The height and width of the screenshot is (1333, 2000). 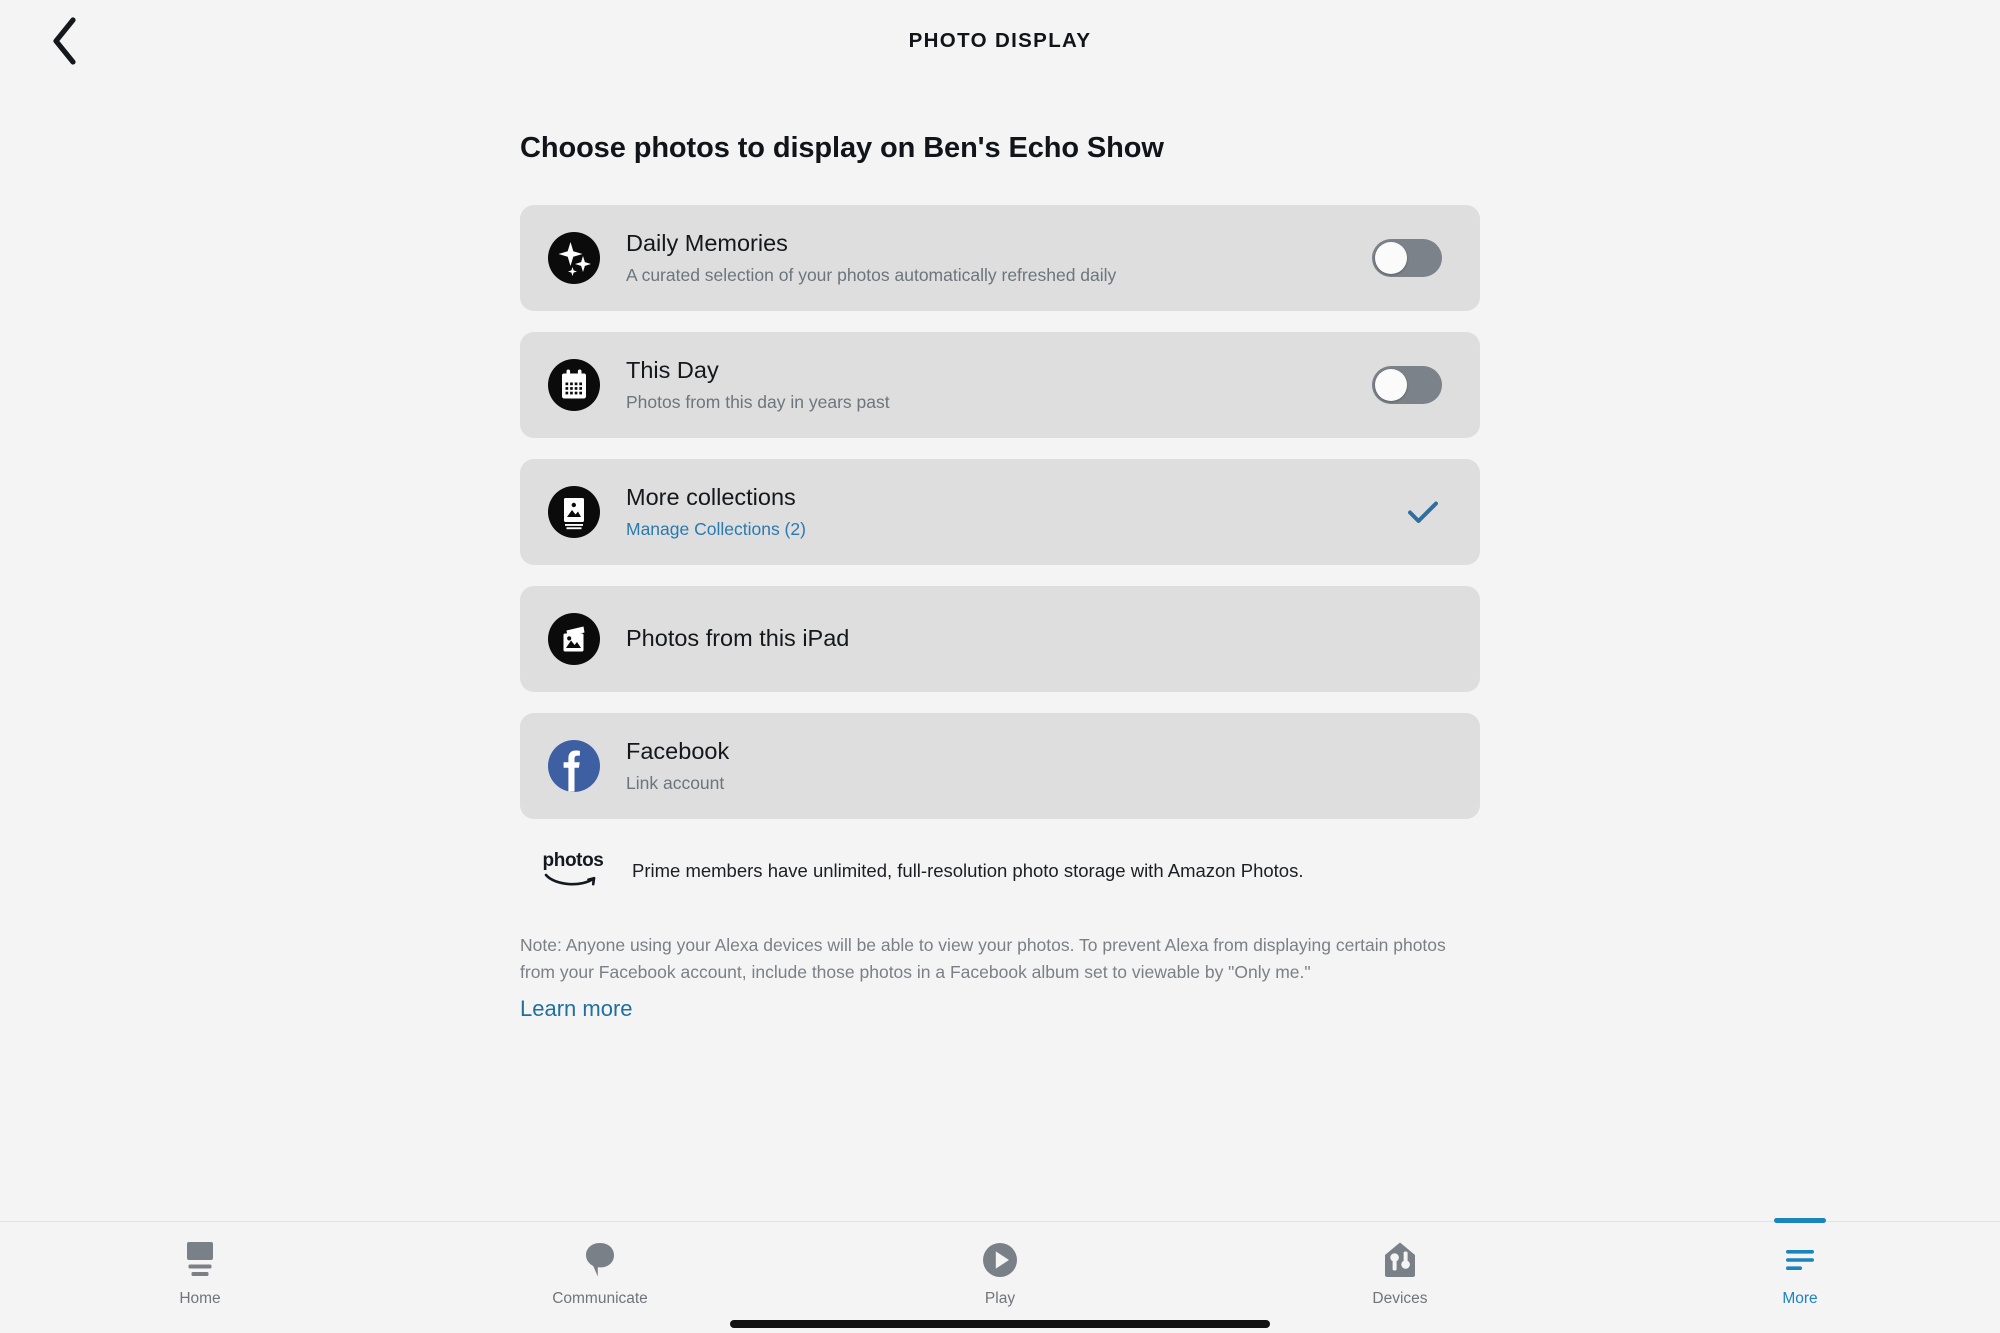 I want to click on amazon-photos-logo: photos, so click(x=573, y=870).